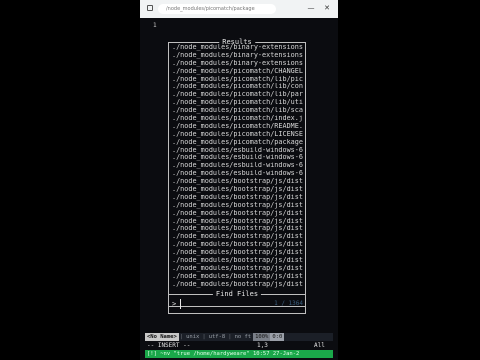  Describe the element at coordinates (238, 87) in the screenshot. I see `result-item: ./node_modules/picomatch/lib/con` at that location.